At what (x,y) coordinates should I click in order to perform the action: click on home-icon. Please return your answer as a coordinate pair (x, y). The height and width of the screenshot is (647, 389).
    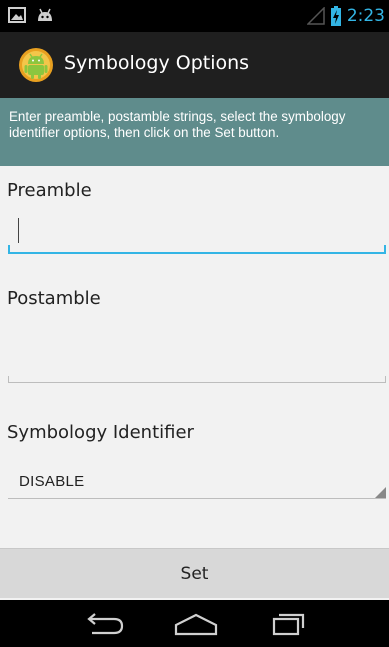
    Looking at the image, I should click on (196, 624).